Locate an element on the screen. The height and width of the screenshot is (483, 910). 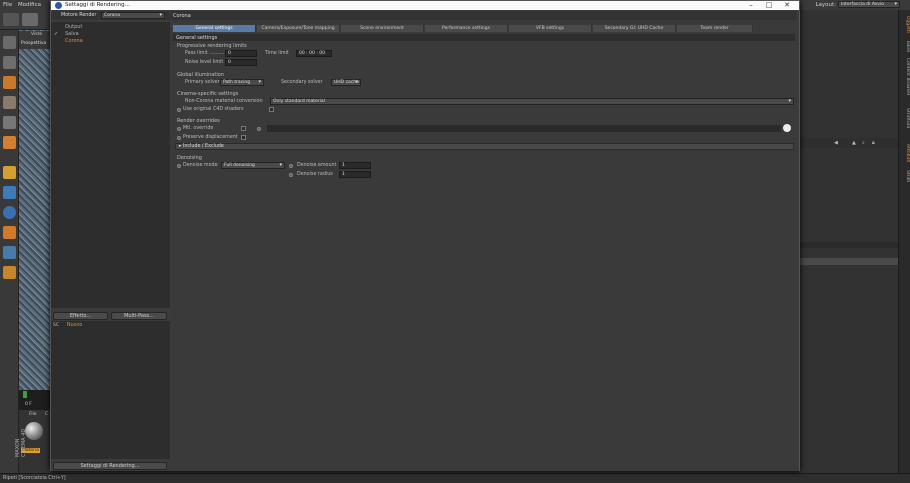
original-shaders-checkbox is located at coordinates (271, 109).